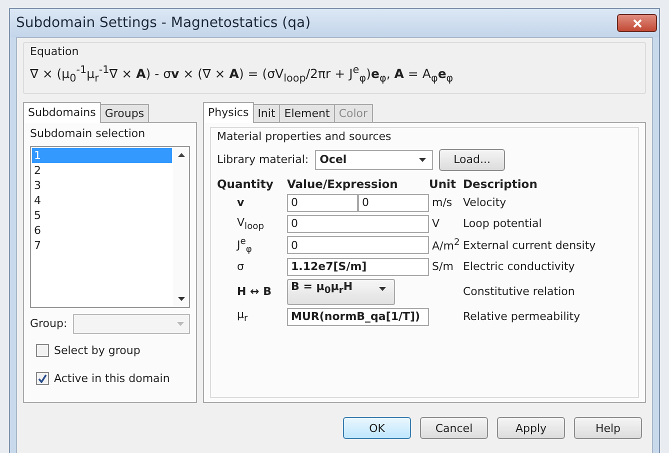 The width and height of the screenshot is (669, 453). What do you see at coordinates (102, 185) in the screenshot?
I see `list-item: 3` at bounding box center [102, 185].